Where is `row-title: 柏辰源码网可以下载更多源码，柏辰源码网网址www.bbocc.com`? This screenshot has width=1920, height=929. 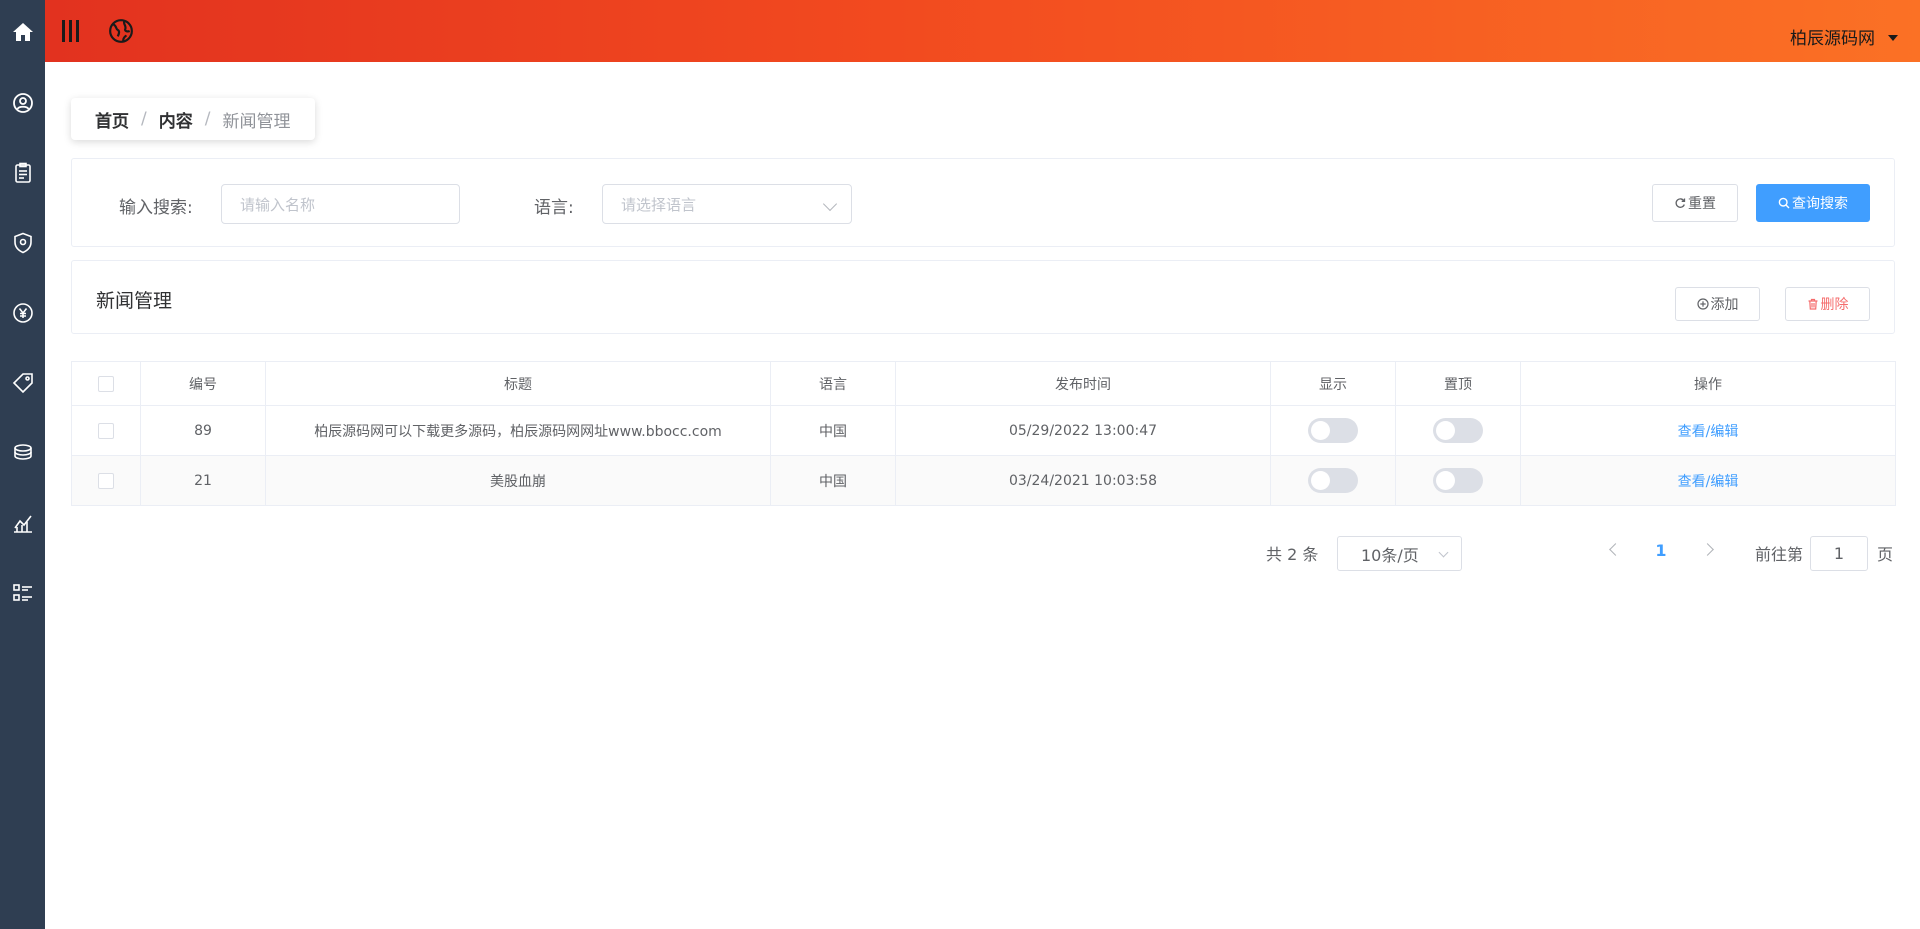 row-title: 柏辰源码网可以下载更多源码，柏辰源码网网址www.bbocc.com is located at coordinates (518, 430).